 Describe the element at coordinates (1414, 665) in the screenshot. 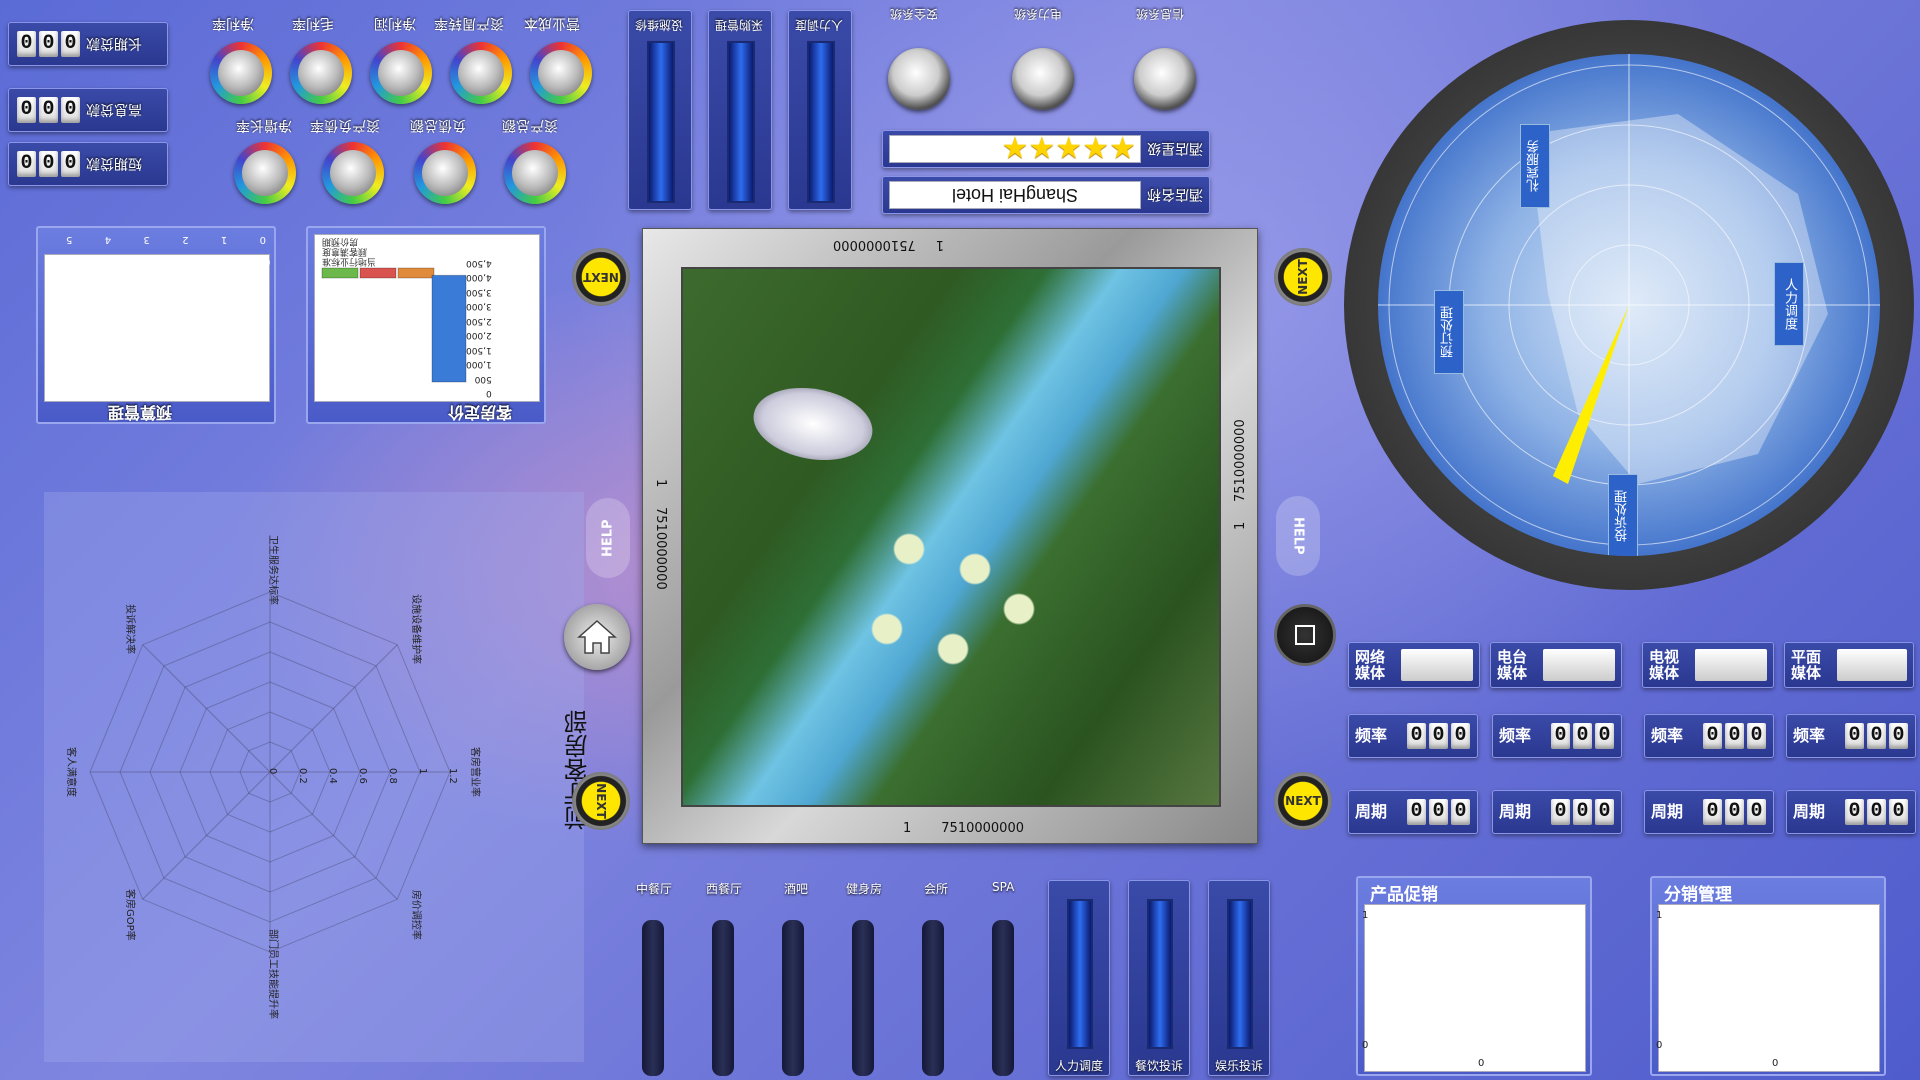

I see `media-internet: 网络媒体` at that location.